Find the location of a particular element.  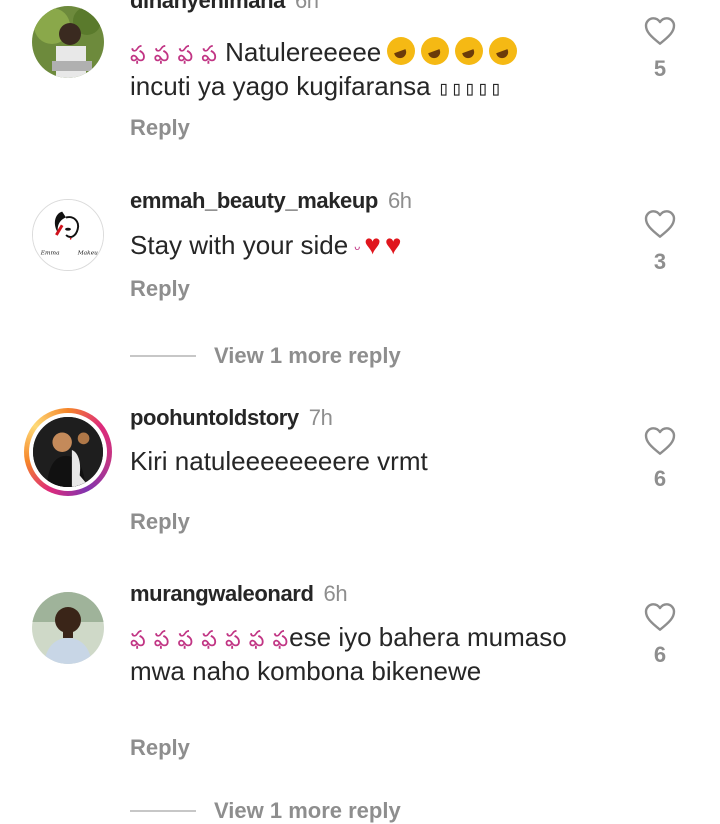

comment-text: Kiri natuleeeeeeeere vrmt is located at coordinates (365, 461).